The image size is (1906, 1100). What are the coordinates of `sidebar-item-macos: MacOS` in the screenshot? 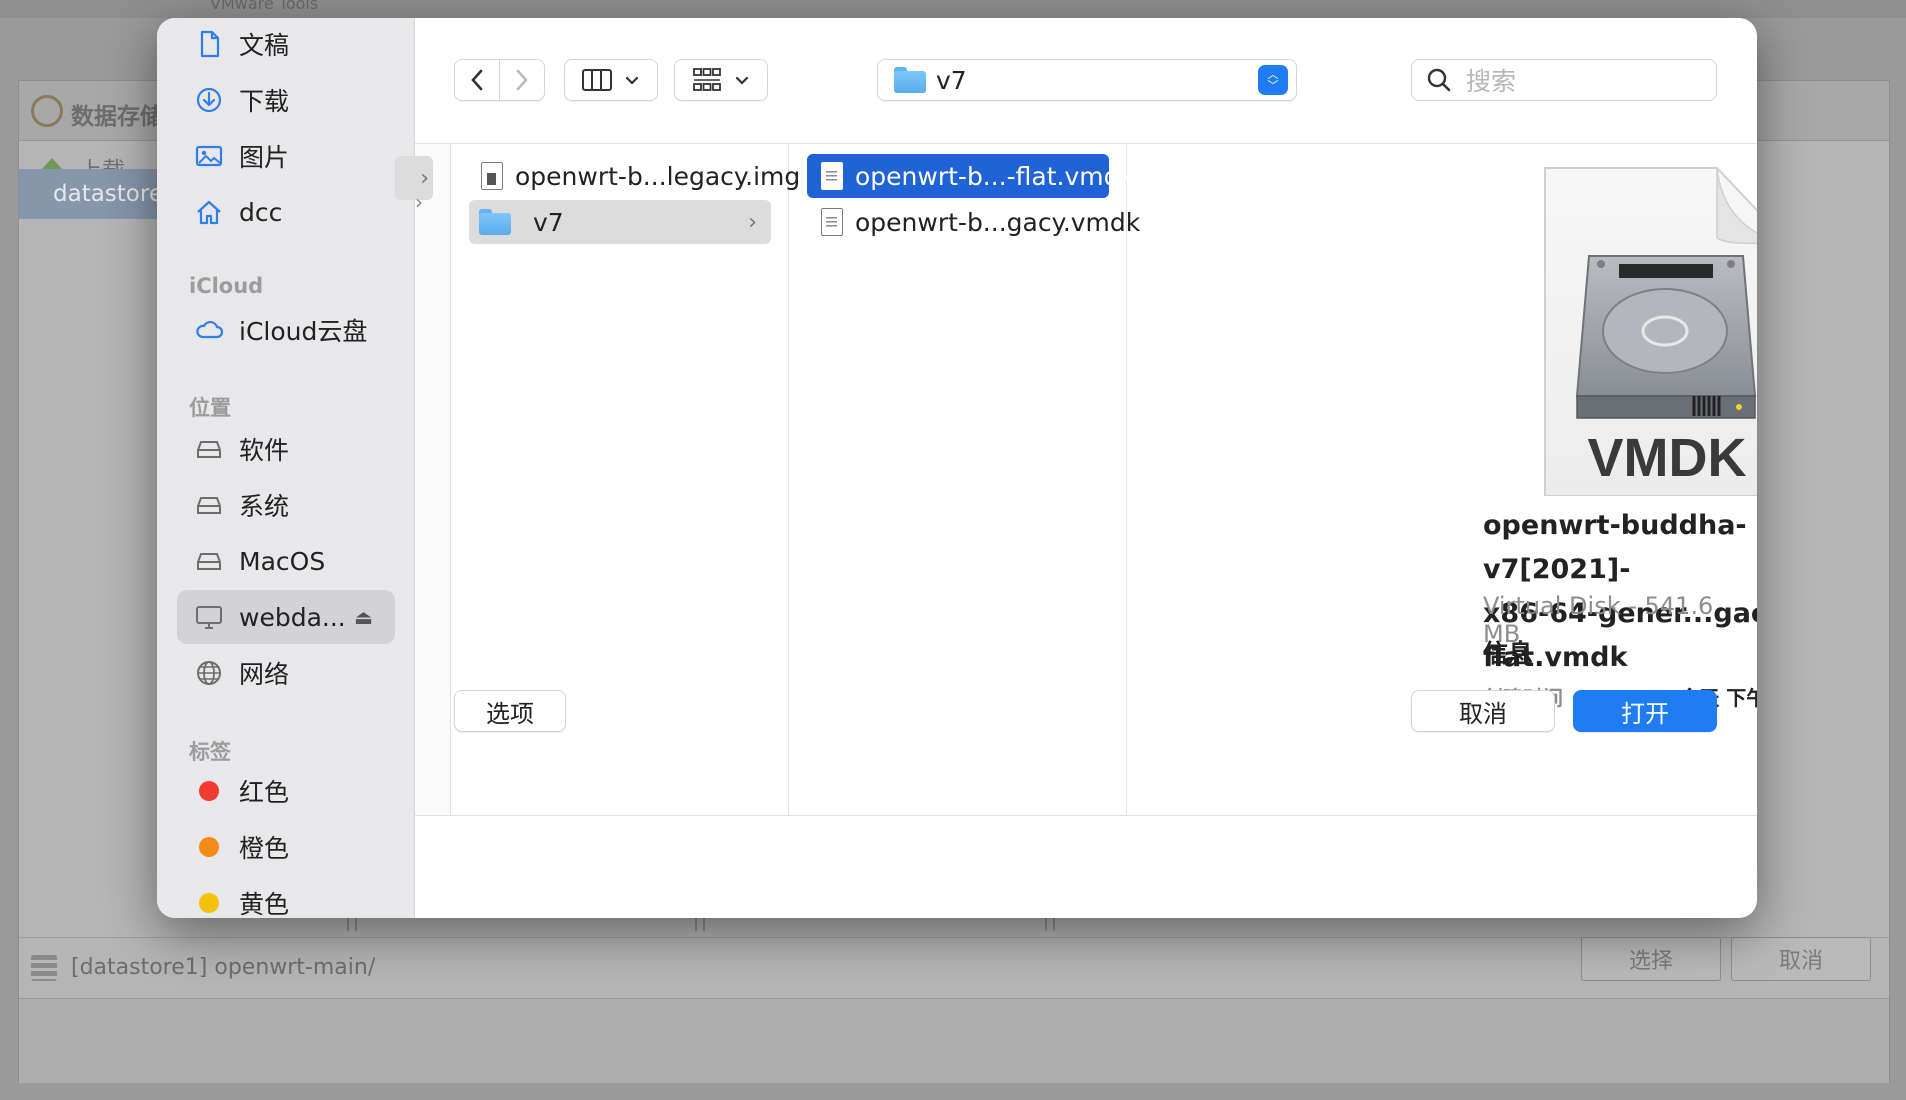 It's located at (286, 561).